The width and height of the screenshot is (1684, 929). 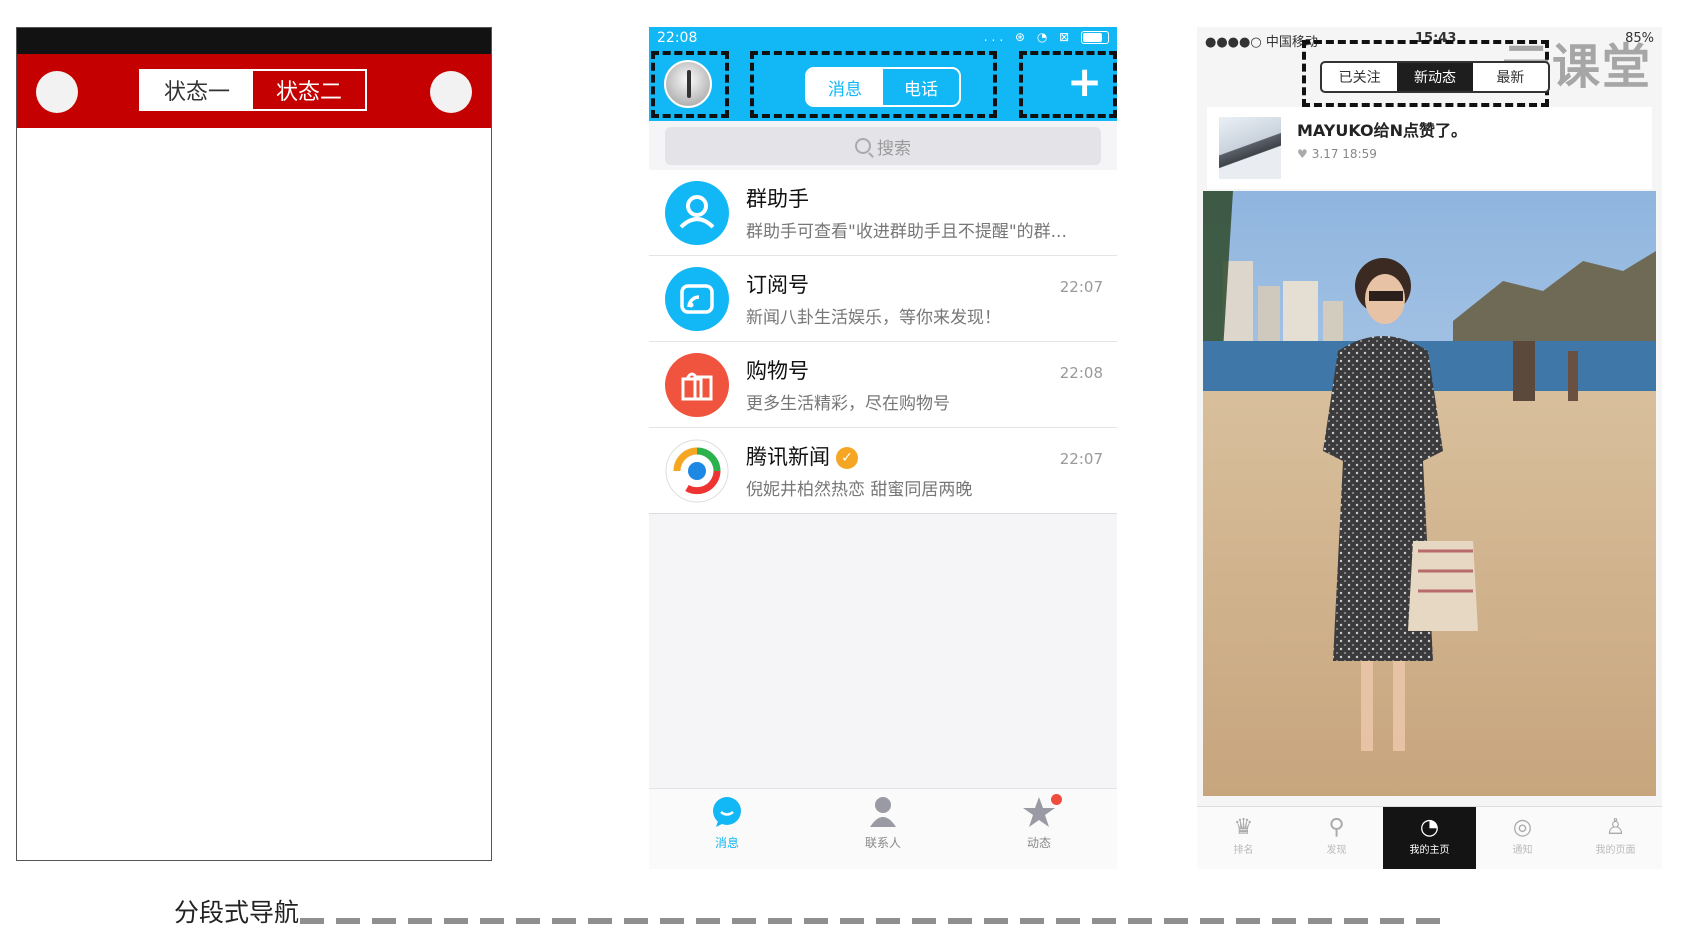 I want to click on tab-label: 我的主页, so click(x=1429, y=850).